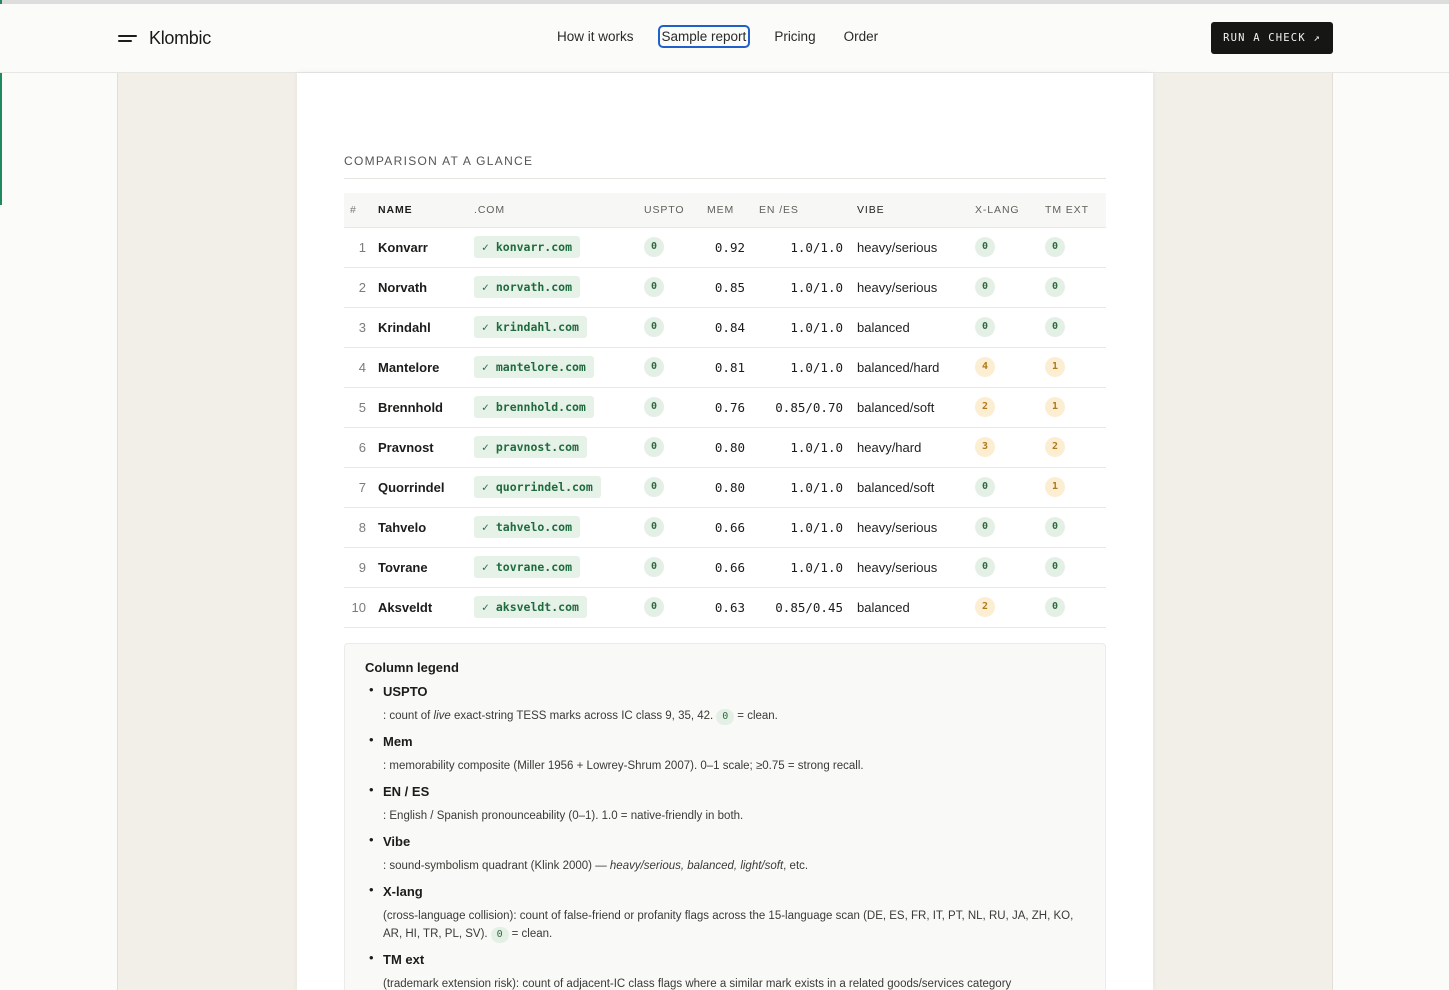 The height and width of the screenshot is (990, 1449). What do you see at coordinates (1055, 447) in the screenshot?
I see `tmext-badge: 2` at bounding box center [1055, 447].